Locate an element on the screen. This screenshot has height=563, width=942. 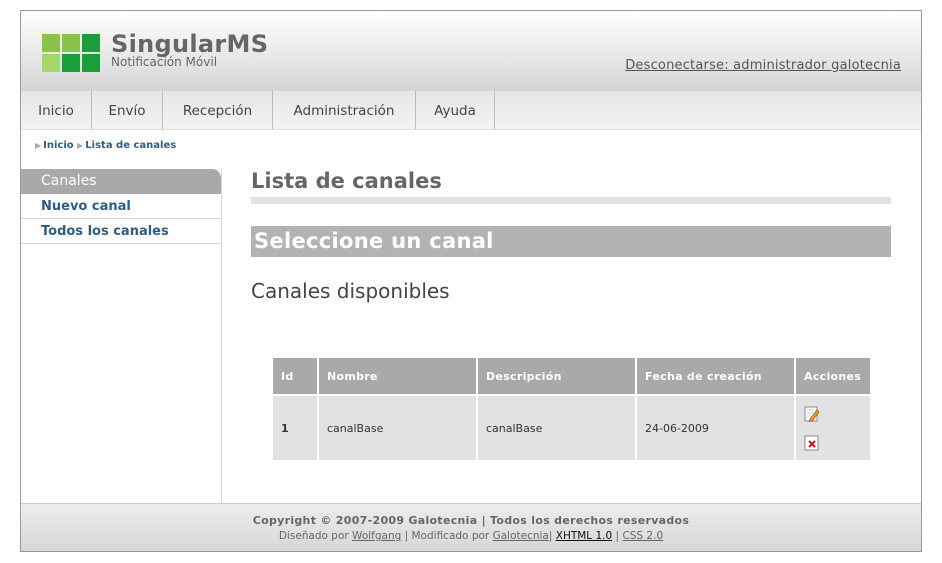
tab-recepcion: Recepción is located at coordinates (218, 110).